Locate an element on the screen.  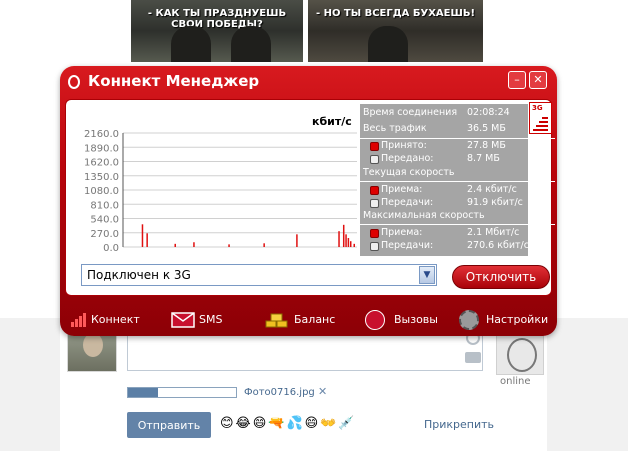
online-status: online is located at coordinates (515, 381).